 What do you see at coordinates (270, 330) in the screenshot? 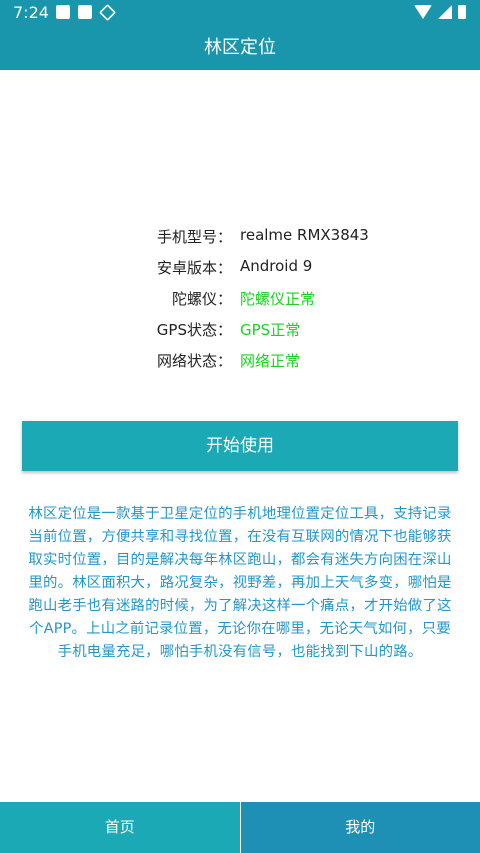
I see `gps-status: GPS正常` at bounding box center [270, 330].